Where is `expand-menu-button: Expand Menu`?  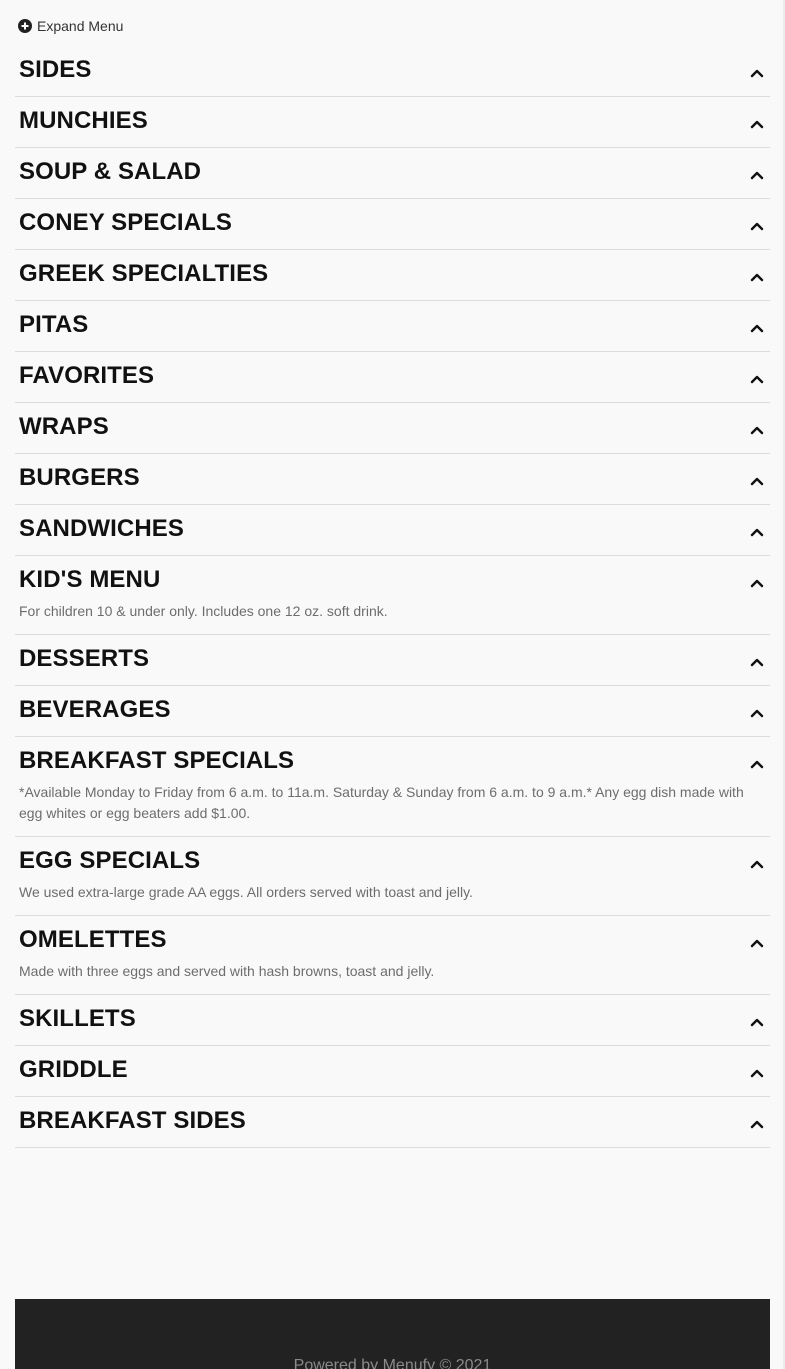
expand-menu-button: Expand Menu is located at coordinates (70, 26).